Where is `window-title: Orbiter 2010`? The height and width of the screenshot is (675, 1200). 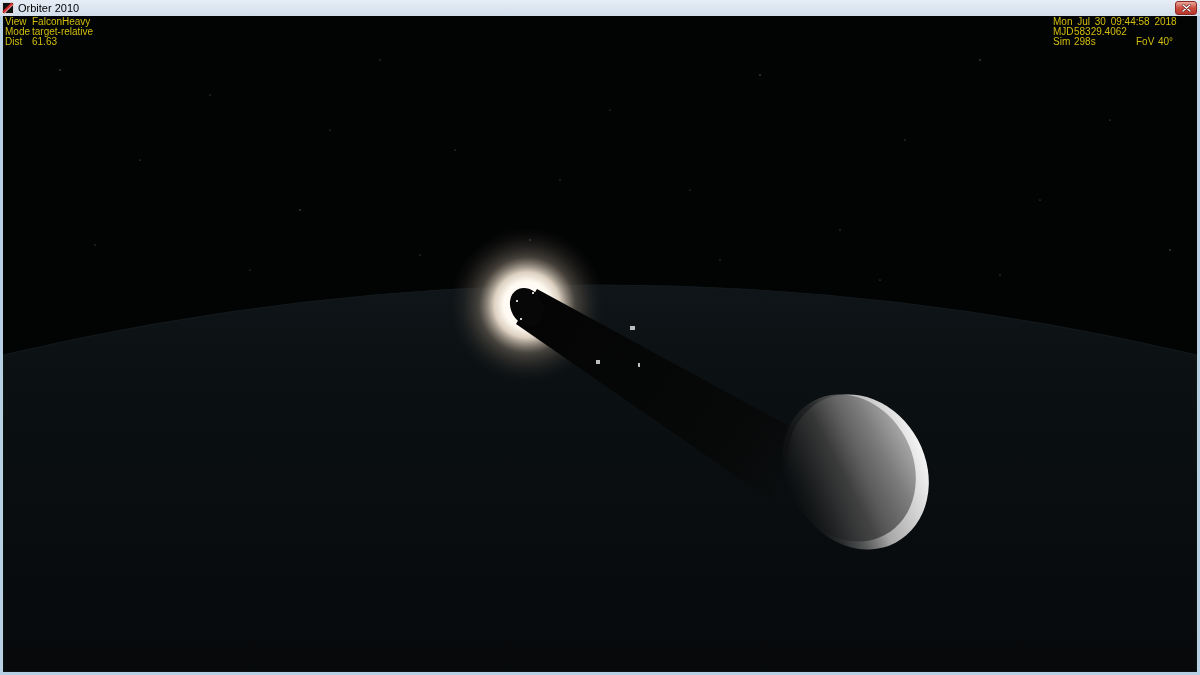
window-title: Orbiter 2010 is located at coordinates (49, 8).